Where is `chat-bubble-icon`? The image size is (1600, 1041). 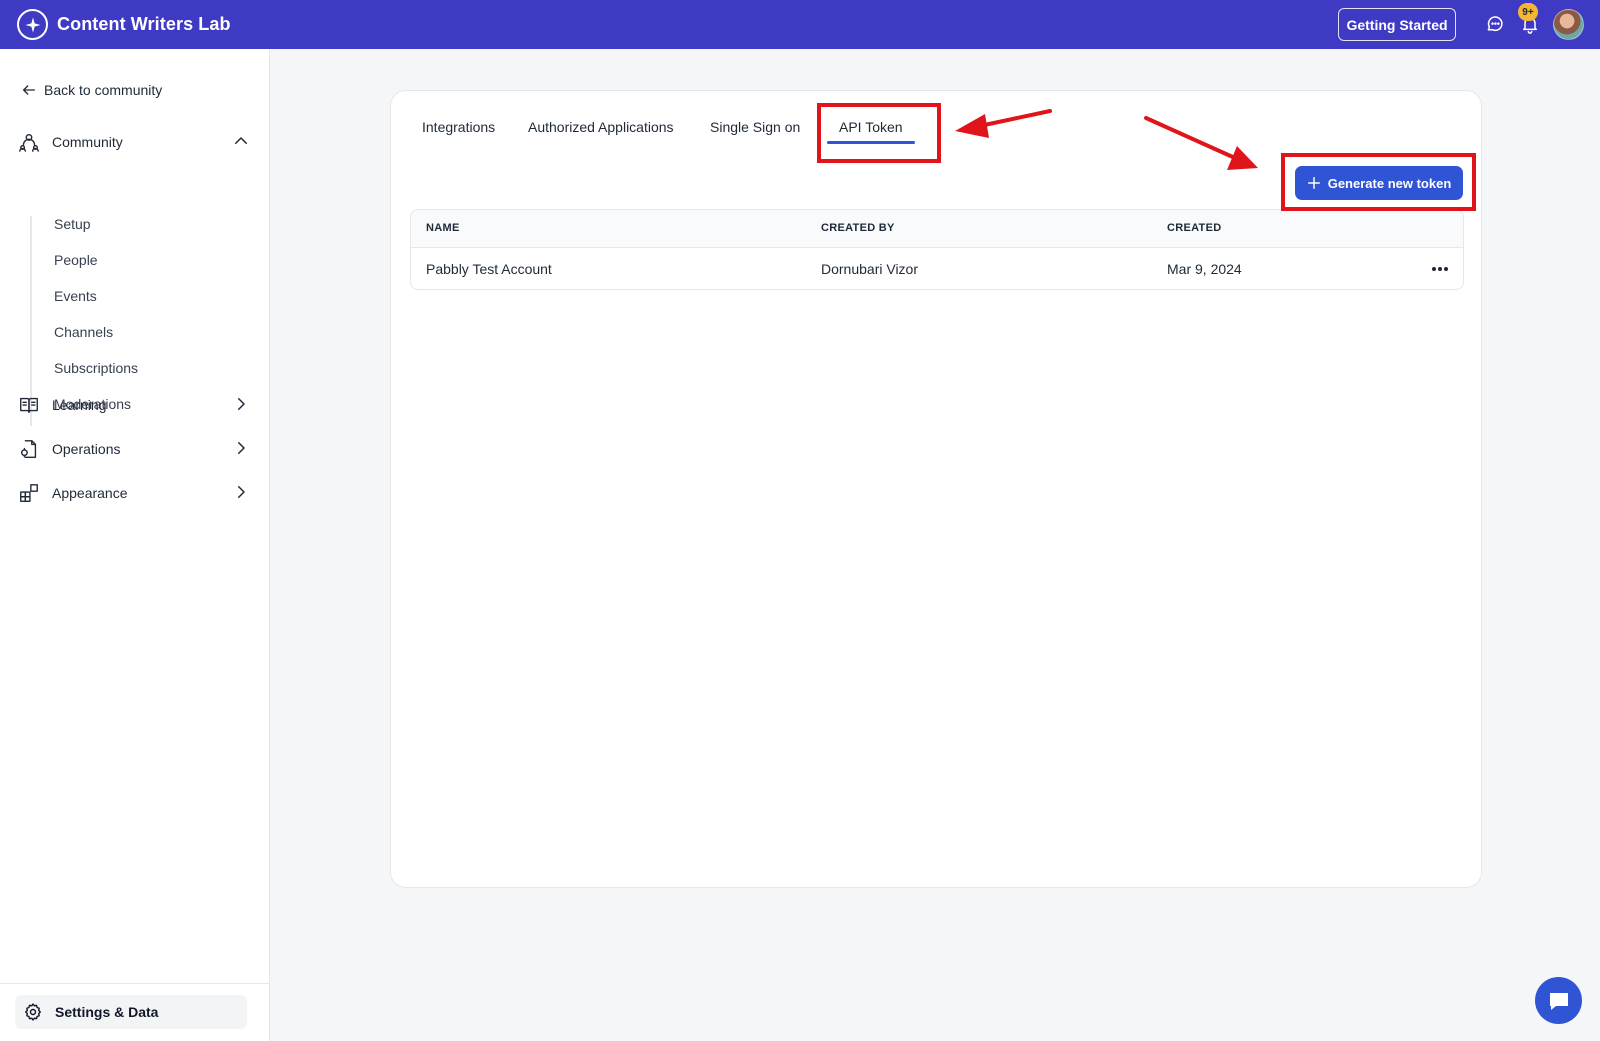
chat-bubble-icon is located at coordinates (1558, 1001).